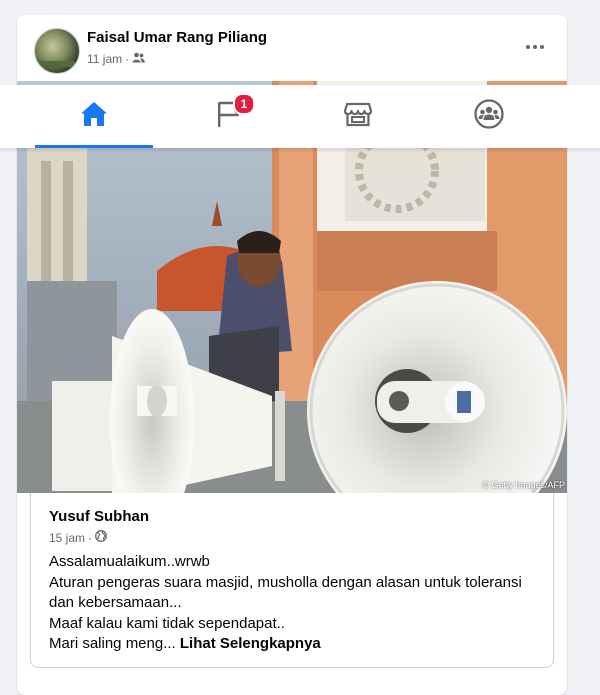  What do you see at coordinates (244, 104) in the screenshot?
I see `notification-badge: 1` at bounding box center [244, 104].